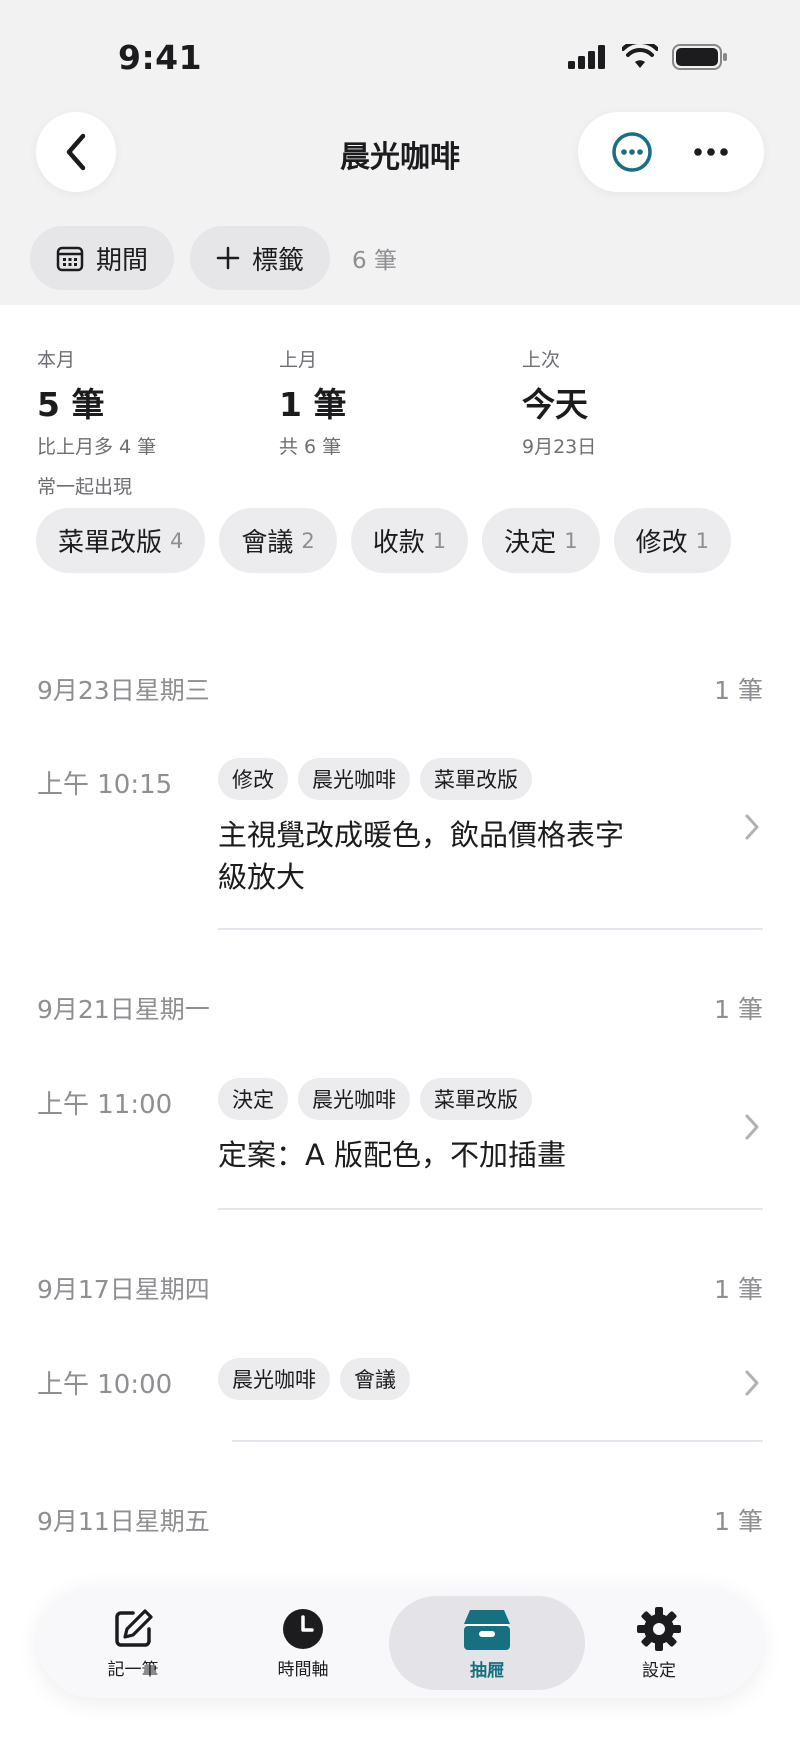  I want to click on day-header: 9月23日星期三 1 筆, so click(400, 689).